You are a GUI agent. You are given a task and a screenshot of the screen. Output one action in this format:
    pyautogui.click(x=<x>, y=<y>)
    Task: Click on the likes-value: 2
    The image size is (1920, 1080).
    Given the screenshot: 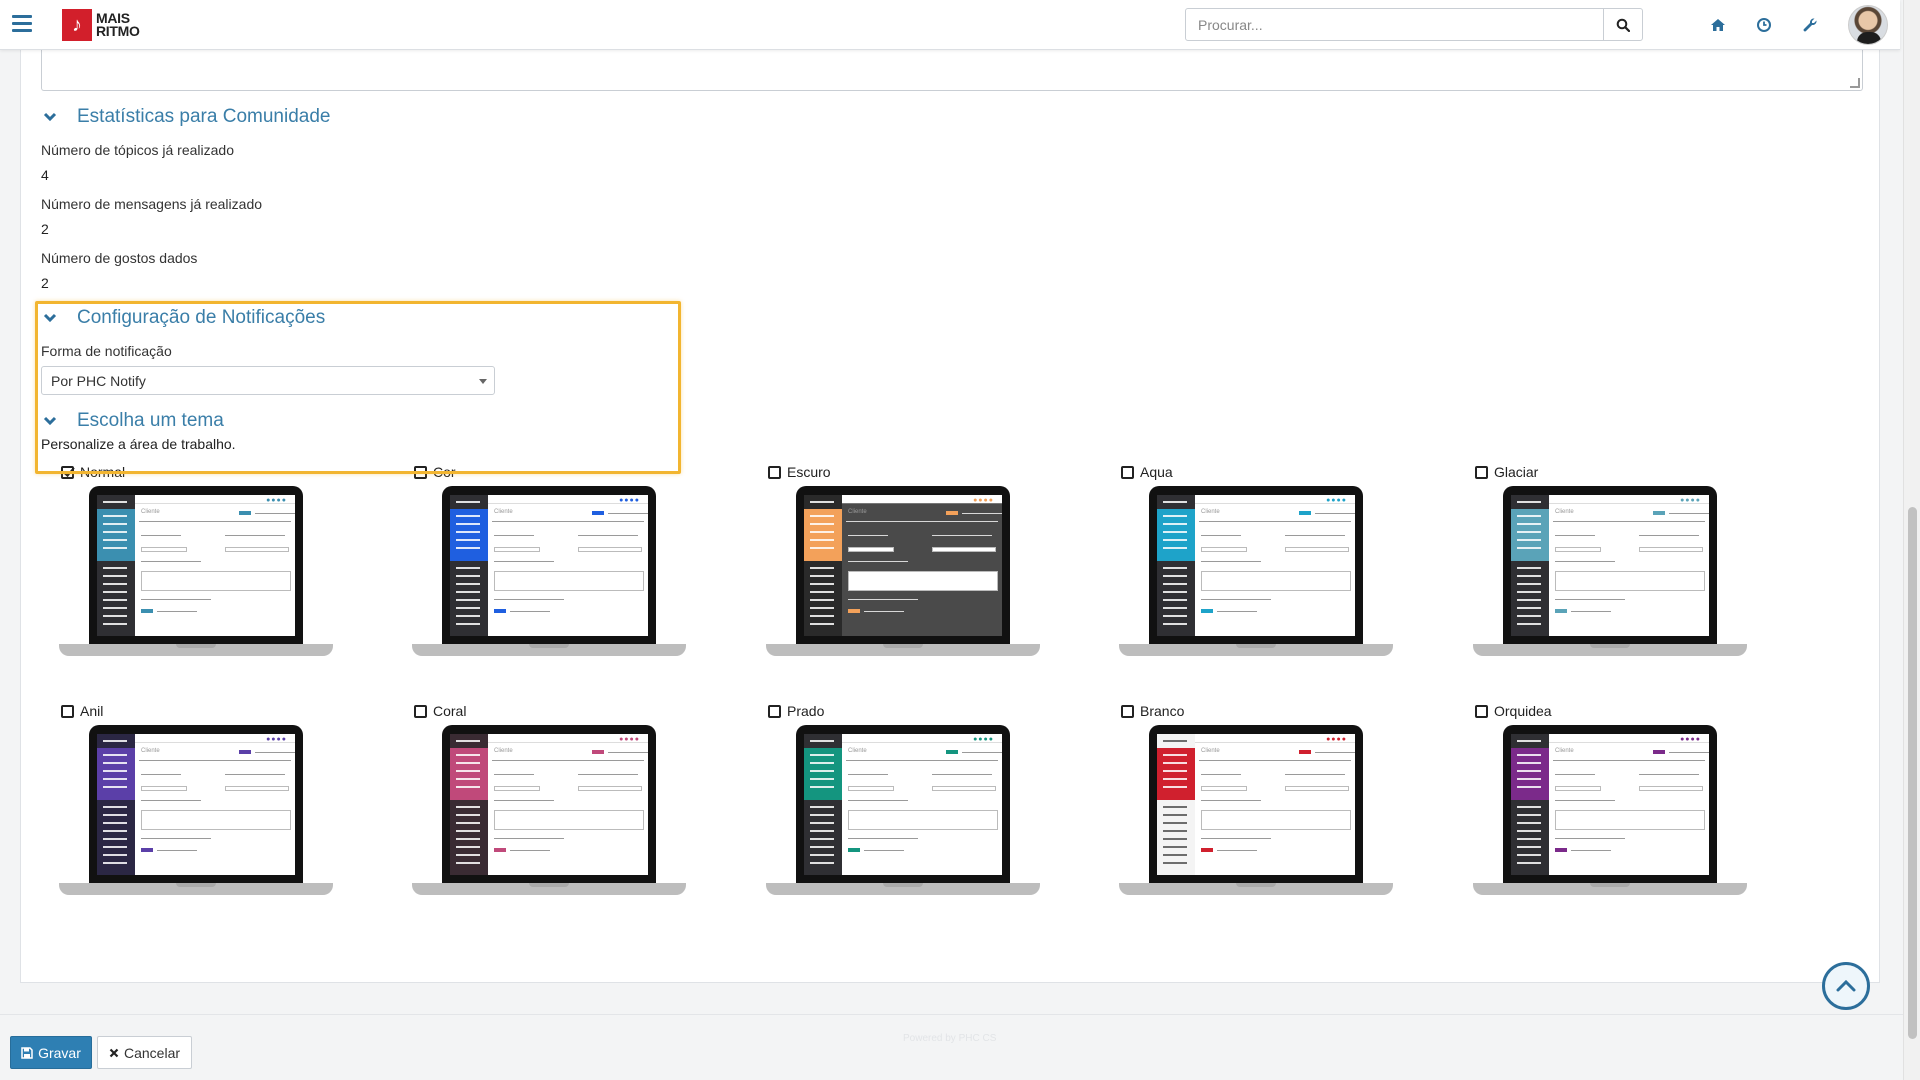 What is the action you would take?
    pyautogui.click(x=45, y=283)
    